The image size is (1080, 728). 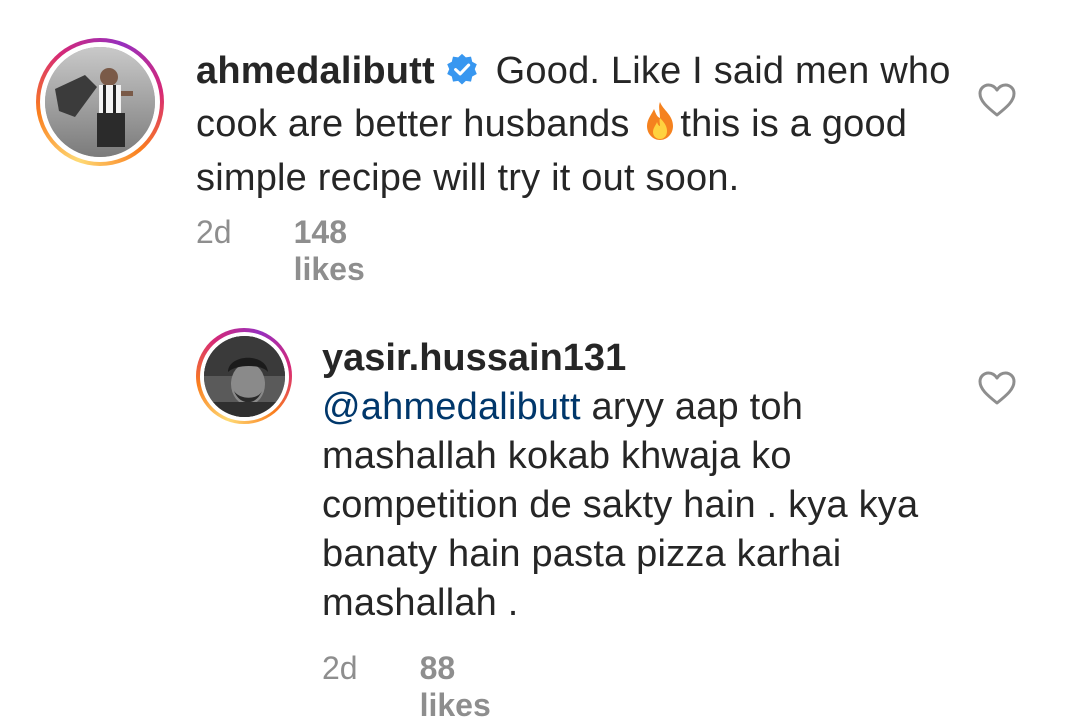 What do you see at coordinates (329, 251) in the screenshot?
I see `likes-count: 148 likes` at bounding box center [329, 251].